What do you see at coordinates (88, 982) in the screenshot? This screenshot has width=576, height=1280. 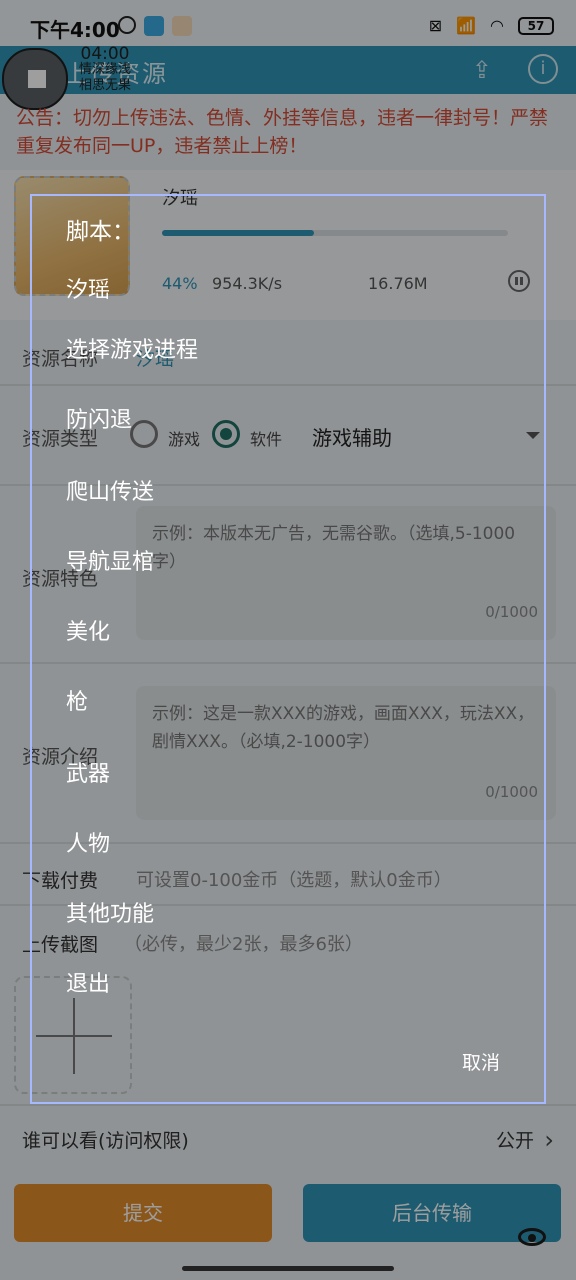 I see `menu-item-exit: 退出` at bounding box center [88, 982].